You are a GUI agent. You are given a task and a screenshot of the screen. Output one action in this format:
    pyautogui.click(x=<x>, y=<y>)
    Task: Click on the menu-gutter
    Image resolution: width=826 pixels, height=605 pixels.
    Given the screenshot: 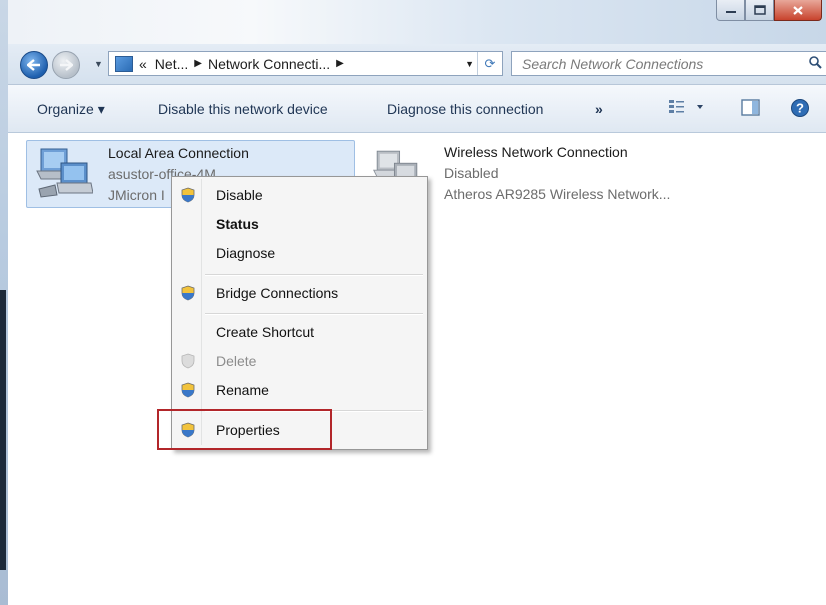 What is the action you would take?
    pyautogui.click(x=201, y=312)
    